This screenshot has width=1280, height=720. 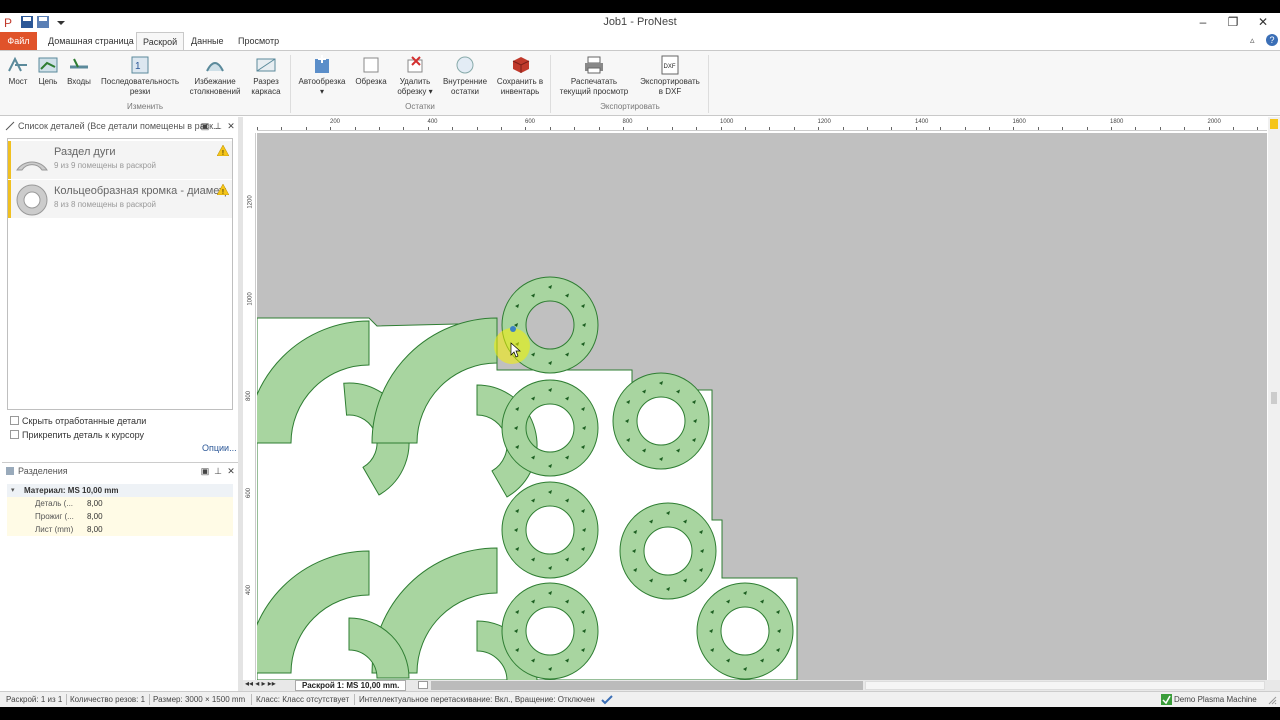 I want to click on help-icon: ?, so click(x=1272, y=40).